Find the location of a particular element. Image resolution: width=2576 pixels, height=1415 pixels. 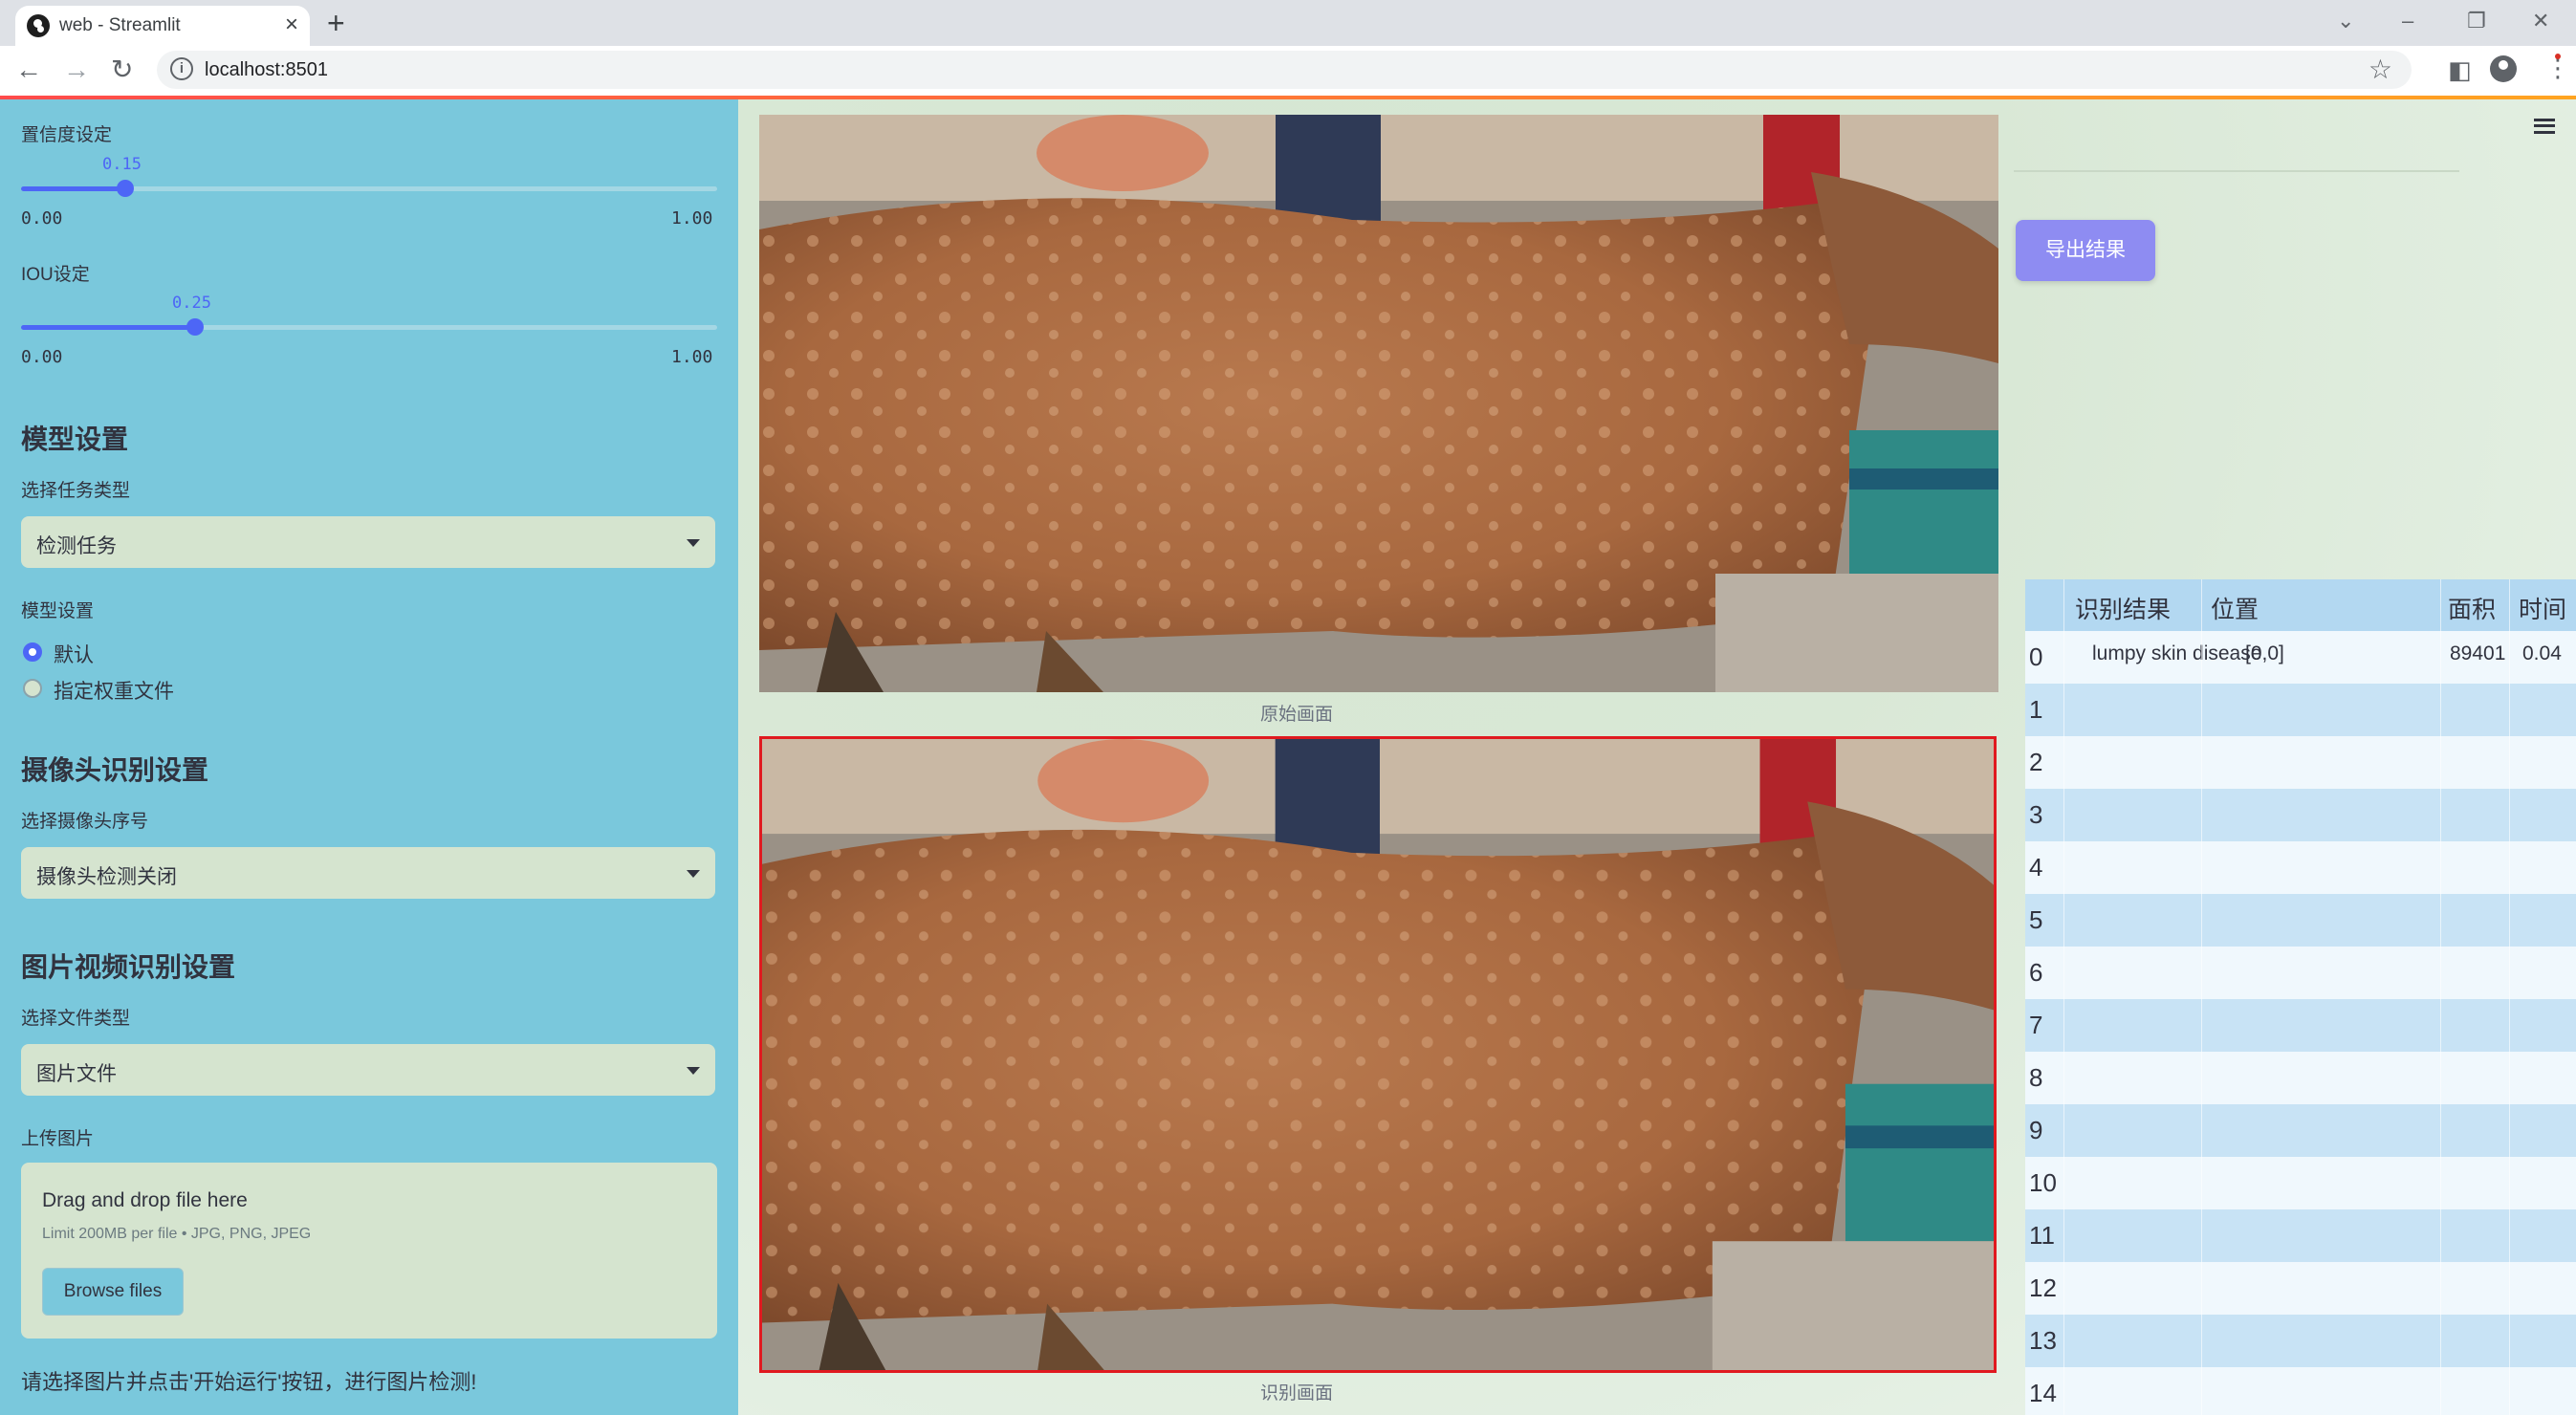

row-index: 4 is located at coordinates (2036, 867).